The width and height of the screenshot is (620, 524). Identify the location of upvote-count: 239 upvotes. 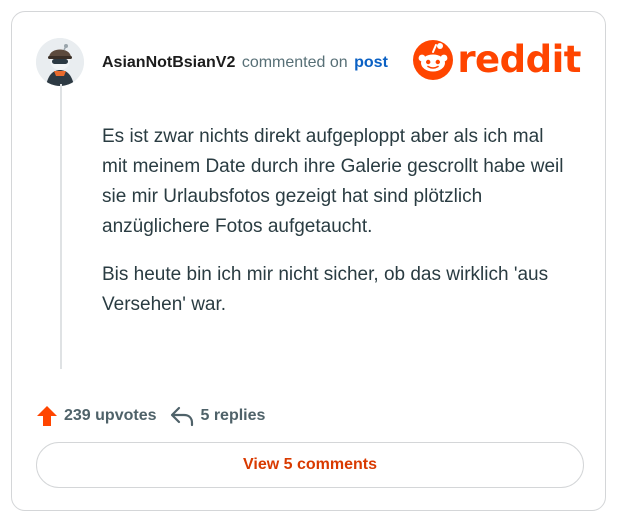
(110, 415).